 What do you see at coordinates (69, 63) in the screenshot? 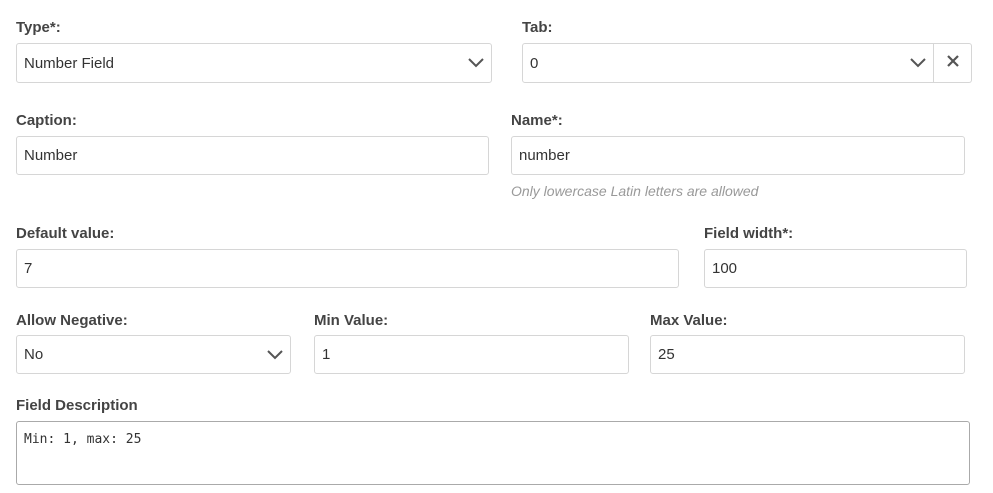
I see `type-select-value: Number Field` at bounding box center [69, 63].